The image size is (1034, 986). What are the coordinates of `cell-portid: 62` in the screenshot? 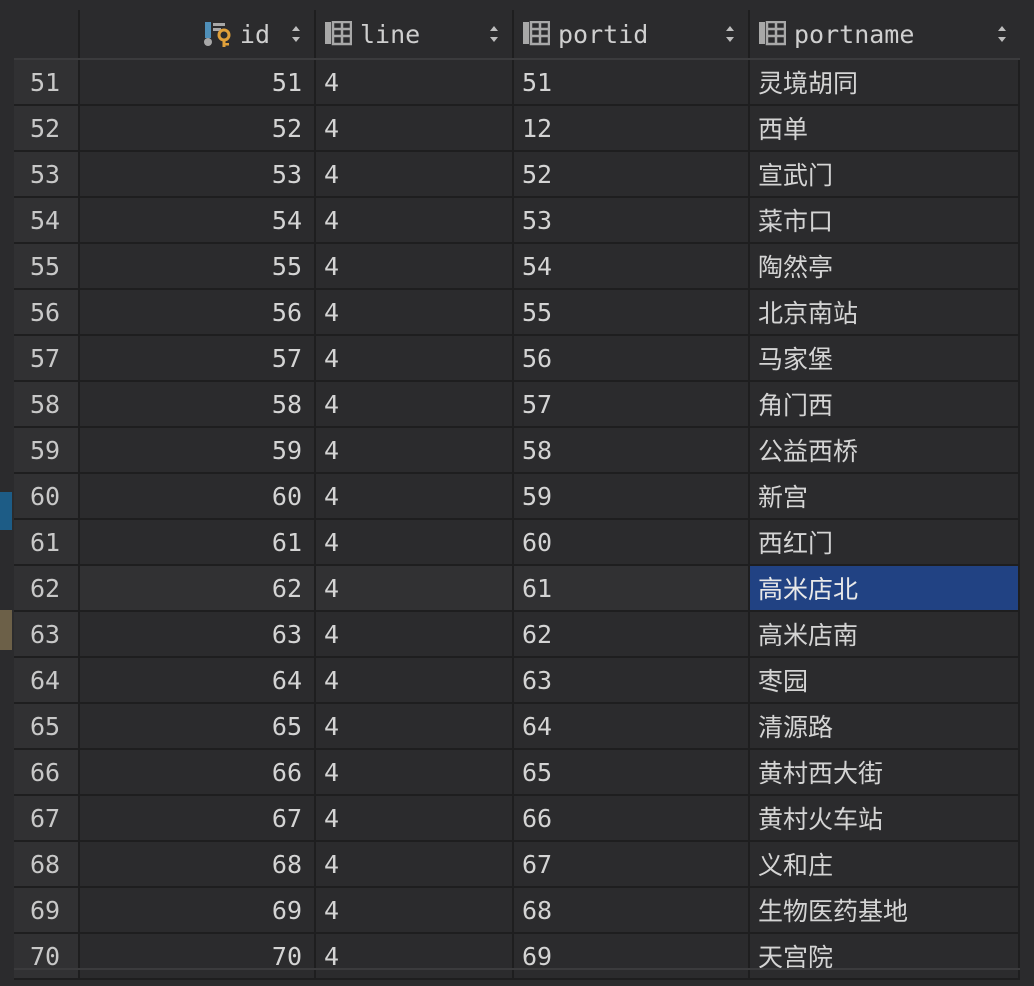 It's located at (632, 635).